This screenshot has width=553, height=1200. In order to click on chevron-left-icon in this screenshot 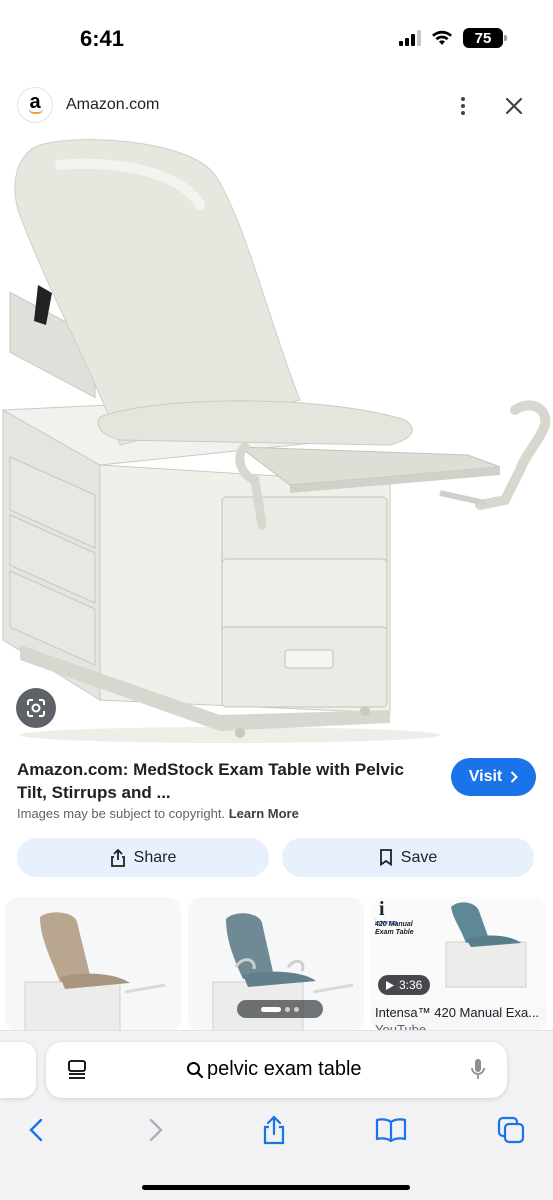, I will do `click(36, 1130)`.